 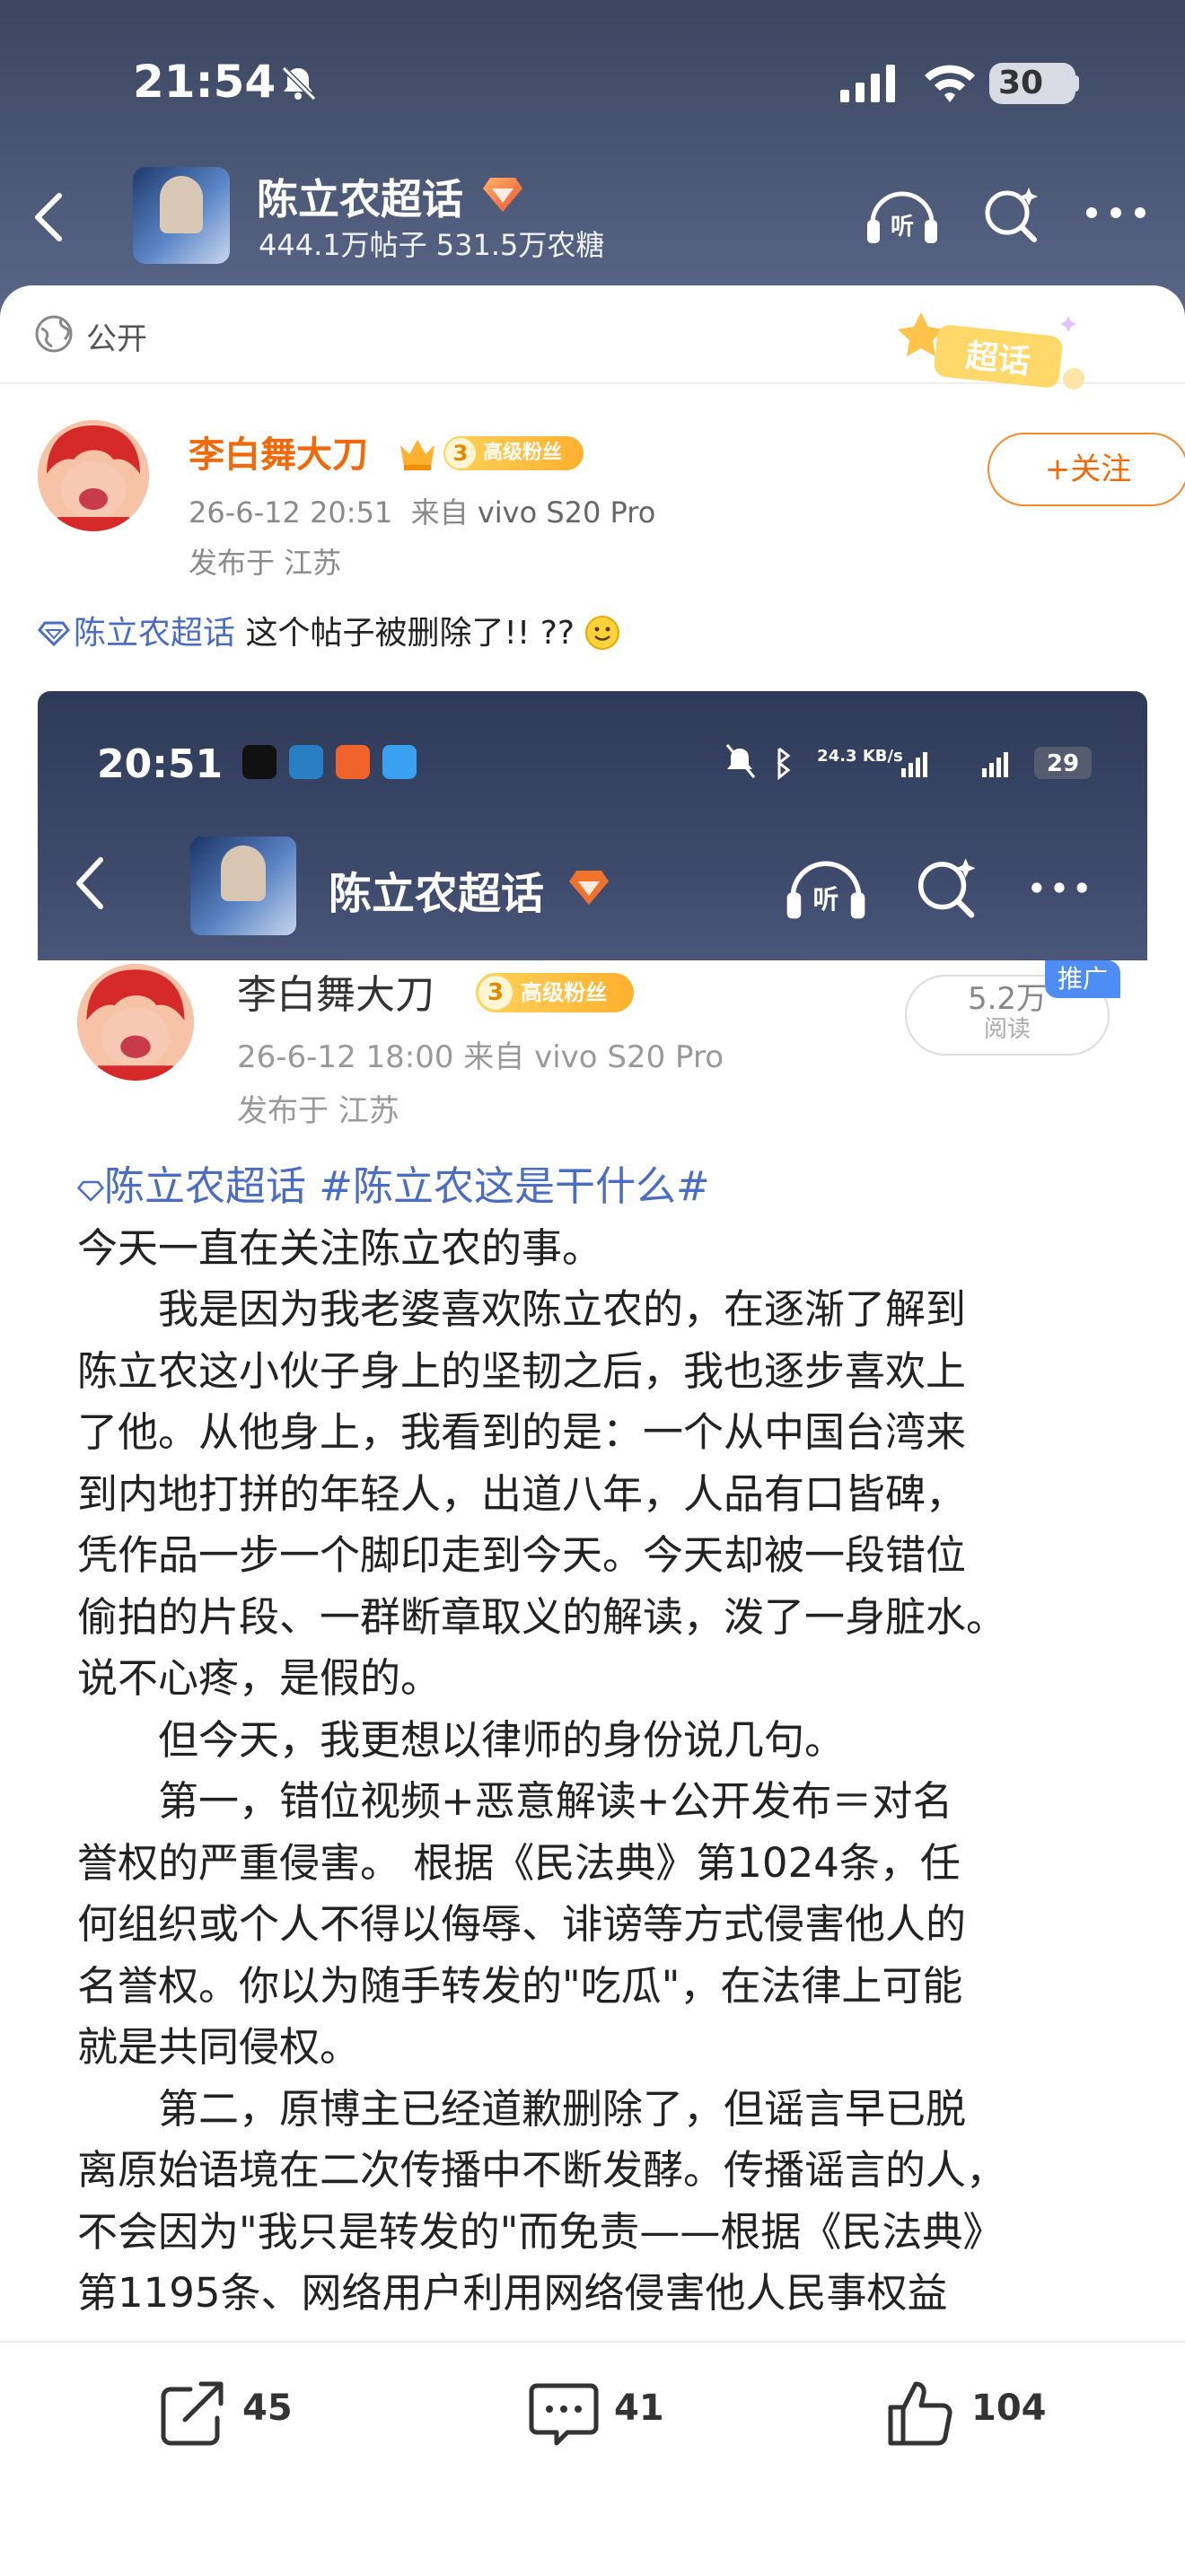 What do you see at coordinates (54, 334) in the screenshot?
I see `globe-icon` at bounding box center [54, 334].